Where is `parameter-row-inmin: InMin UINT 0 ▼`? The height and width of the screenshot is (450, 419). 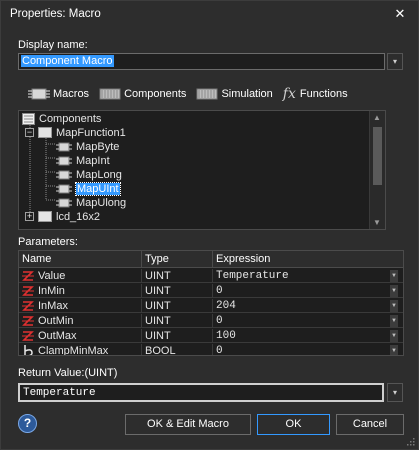 parameter-row-inmin: InMin UINT 0 ▼ is located at coordinates (211, 291).